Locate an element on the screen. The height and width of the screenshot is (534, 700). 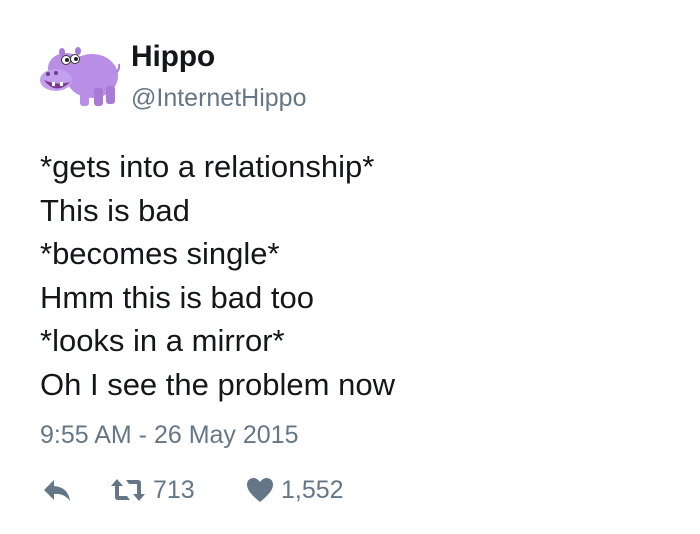
hippo-avatar-graphic is located at coordinates (80, 76).